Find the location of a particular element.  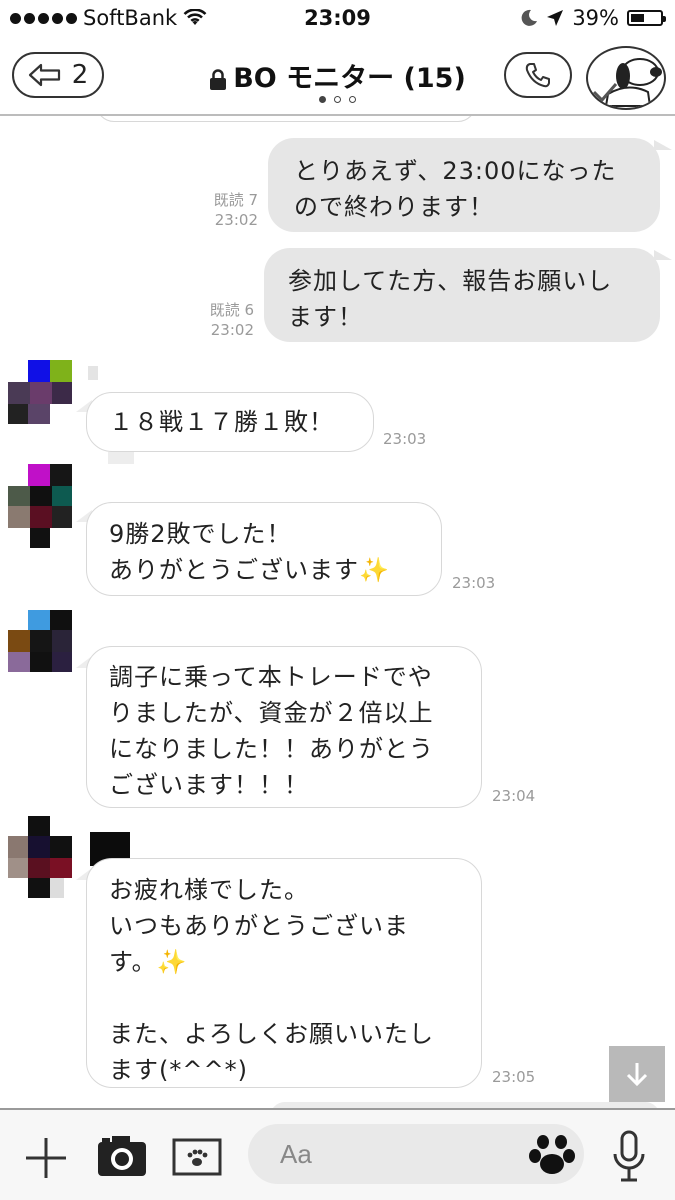

call-button is located at coordinates (538, 75).